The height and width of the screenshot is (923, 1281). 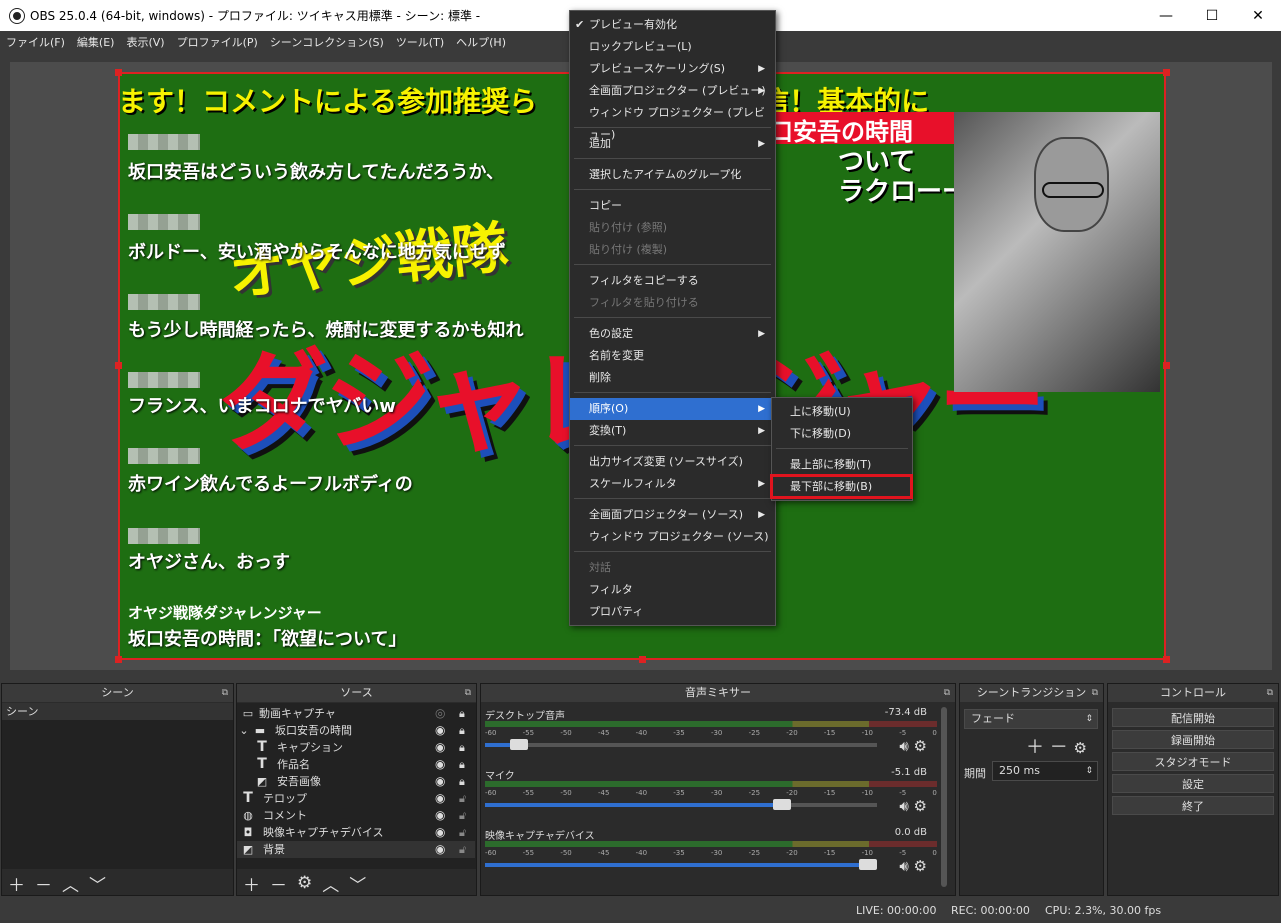 I want to click on source-item: ◘ 映像キャプチャデバイス ◉ 🔓︎, so click(x=356, y=832).